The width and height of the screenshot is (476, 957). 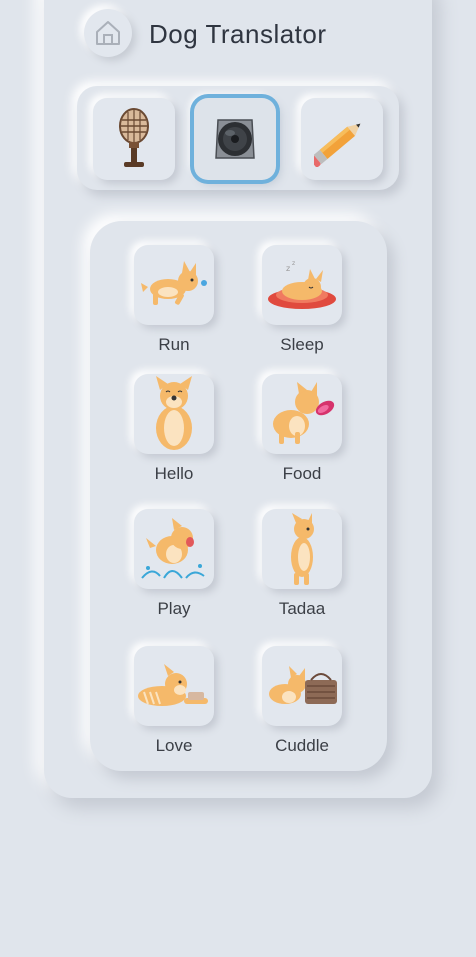 I want to click on command-hello: Hello, so click(x=174, y=434).